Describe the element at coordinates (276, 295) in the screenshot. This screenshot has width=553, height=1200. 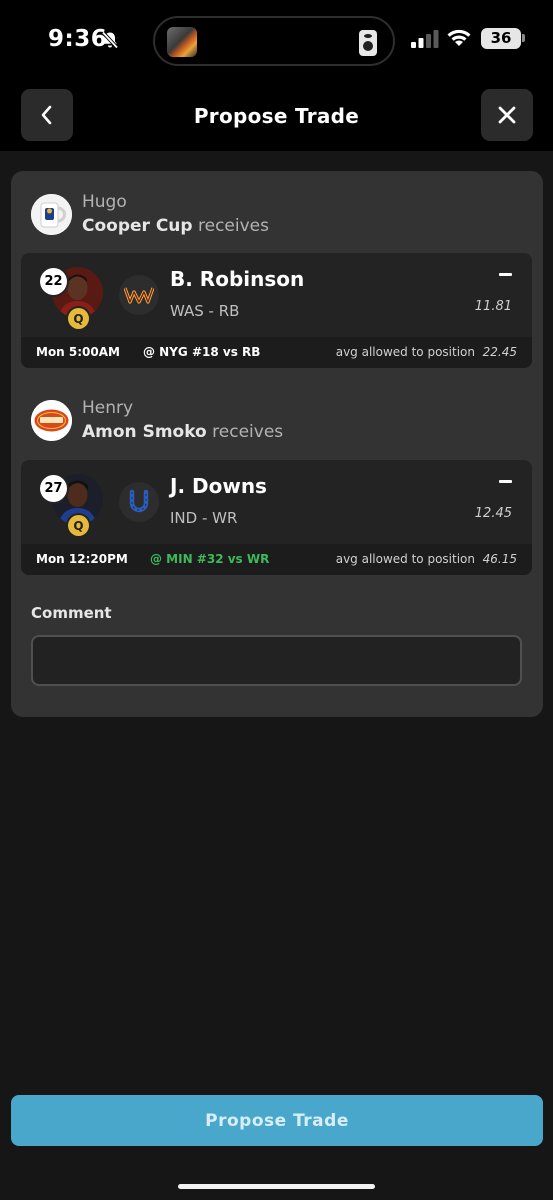
I see `player-info: 22 Q B. Robinson WAS - RB 11.81` at that location.